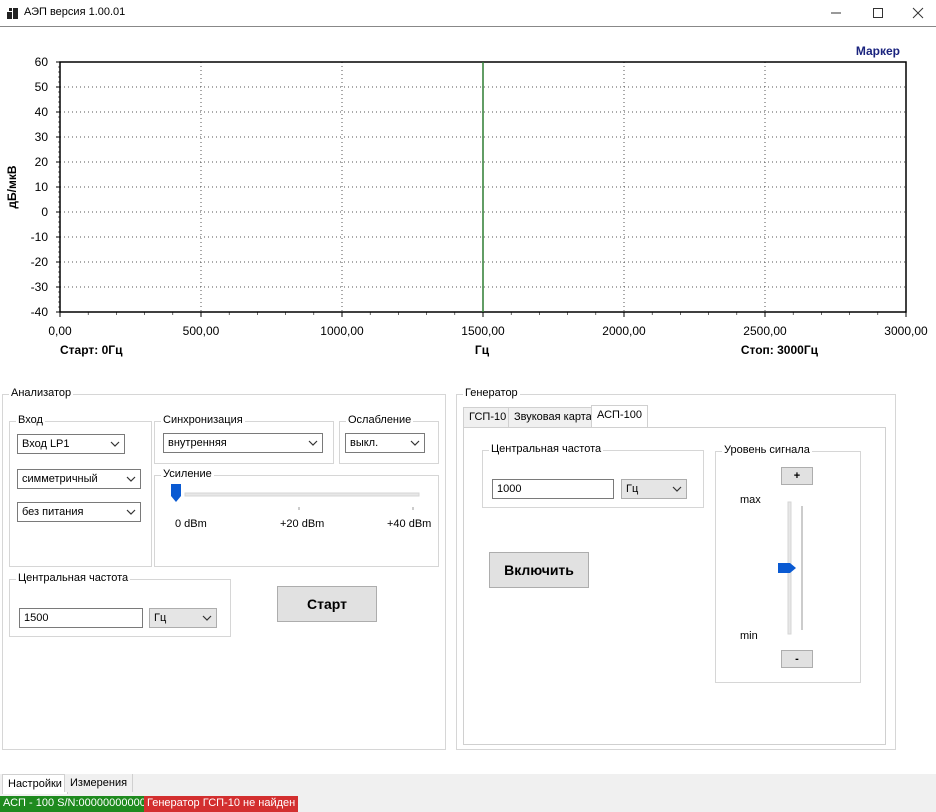 This screenshot has height=812, width=936. I want to click on y-tick-label: 30, so click(42, 137).